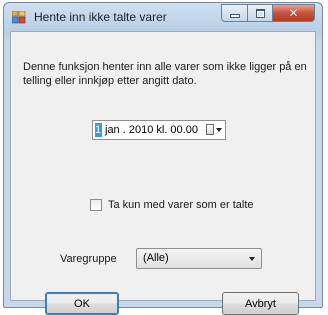 The height and width of the screenshot is (315, 328). Describe the element at coordinates (234, 16) in the screenshot. I see `minimize-icon` at that location.